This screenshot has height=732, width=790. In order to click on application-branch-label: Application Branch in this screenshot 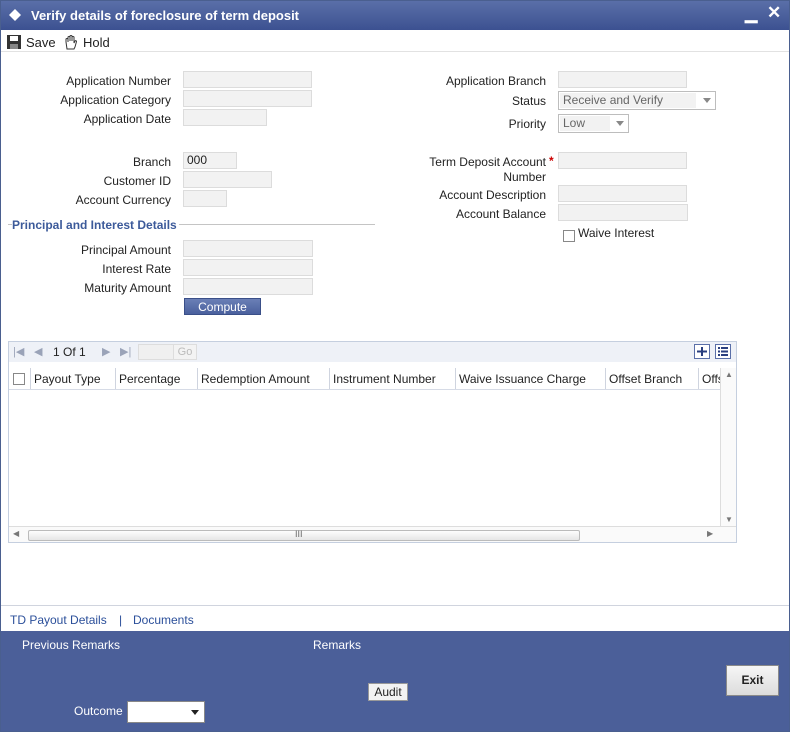, I will do `click(495, 81)`.